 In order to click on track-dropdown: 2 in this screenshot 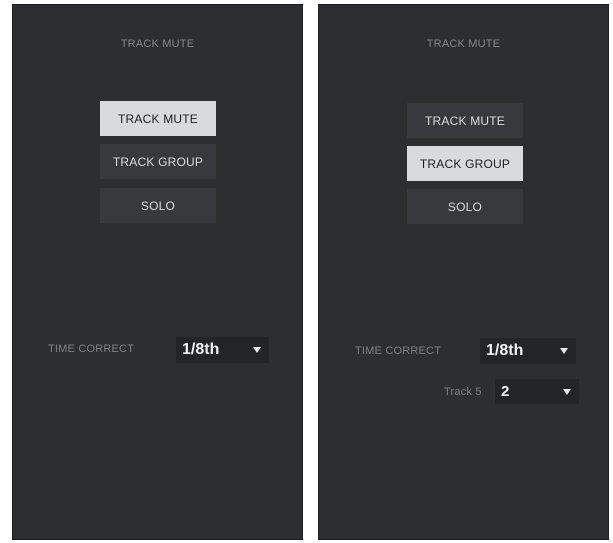, I will do `click(537, 391)`.